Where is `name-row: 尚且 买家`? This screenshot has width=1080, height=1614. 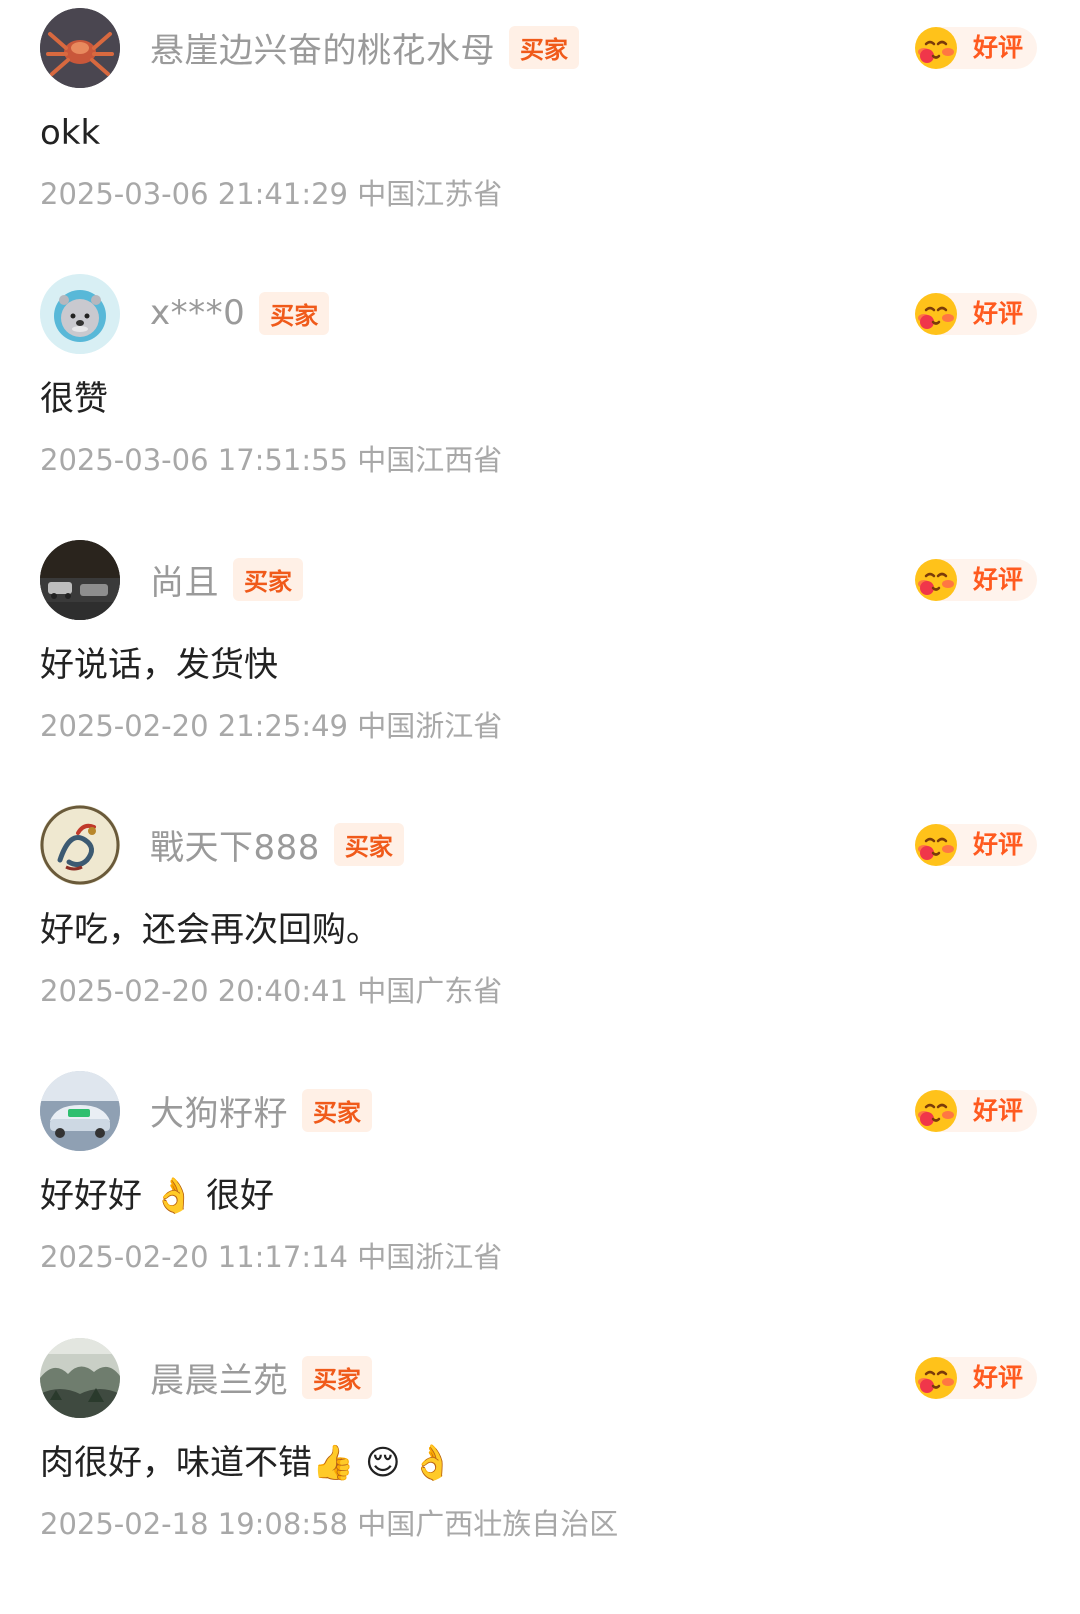 name-row: 尚且 买家 is located at coordinates (226, 579).